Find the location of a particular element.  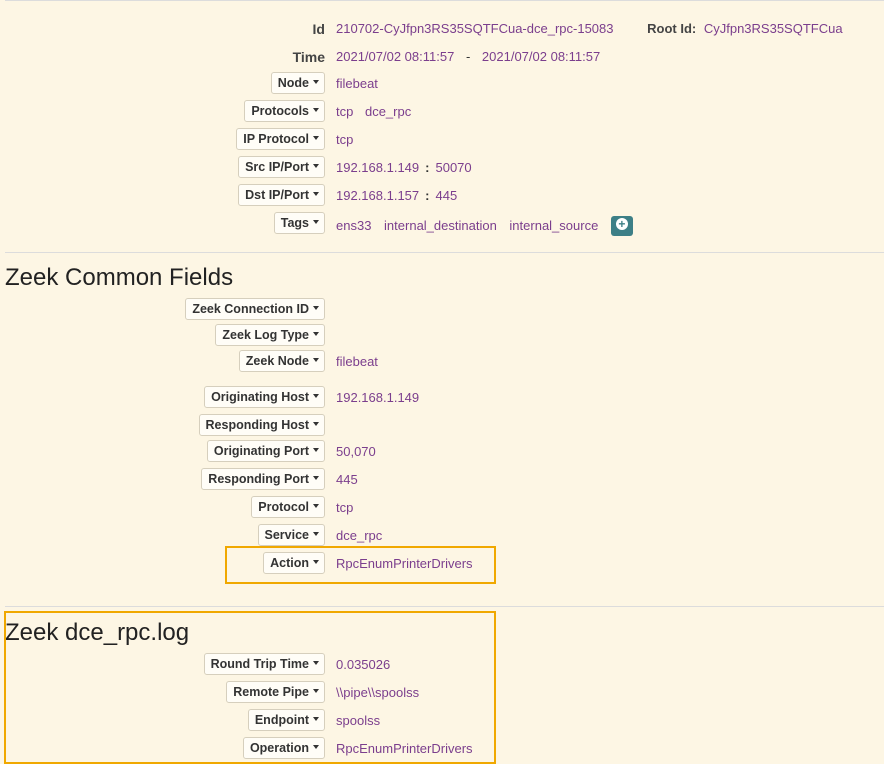

ip-protocol-button-label: IP Protocol is located at coordinates (276, 139).